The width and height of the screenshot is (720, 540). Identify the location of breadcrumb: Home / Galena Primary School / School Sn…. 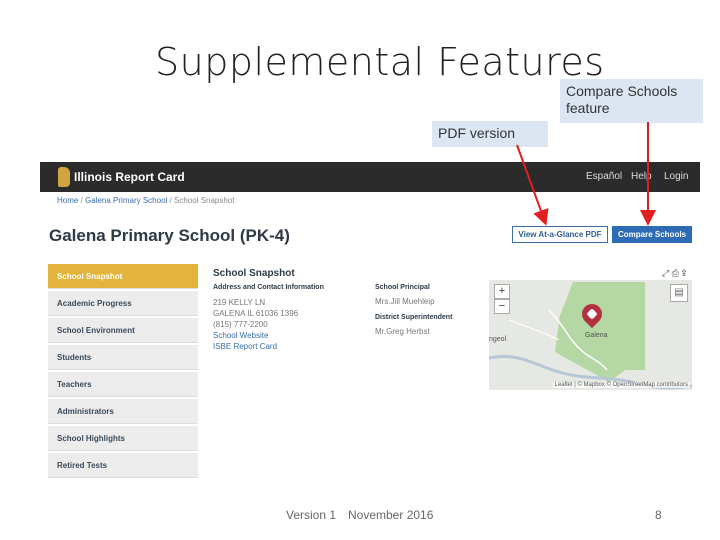
(145, 200).